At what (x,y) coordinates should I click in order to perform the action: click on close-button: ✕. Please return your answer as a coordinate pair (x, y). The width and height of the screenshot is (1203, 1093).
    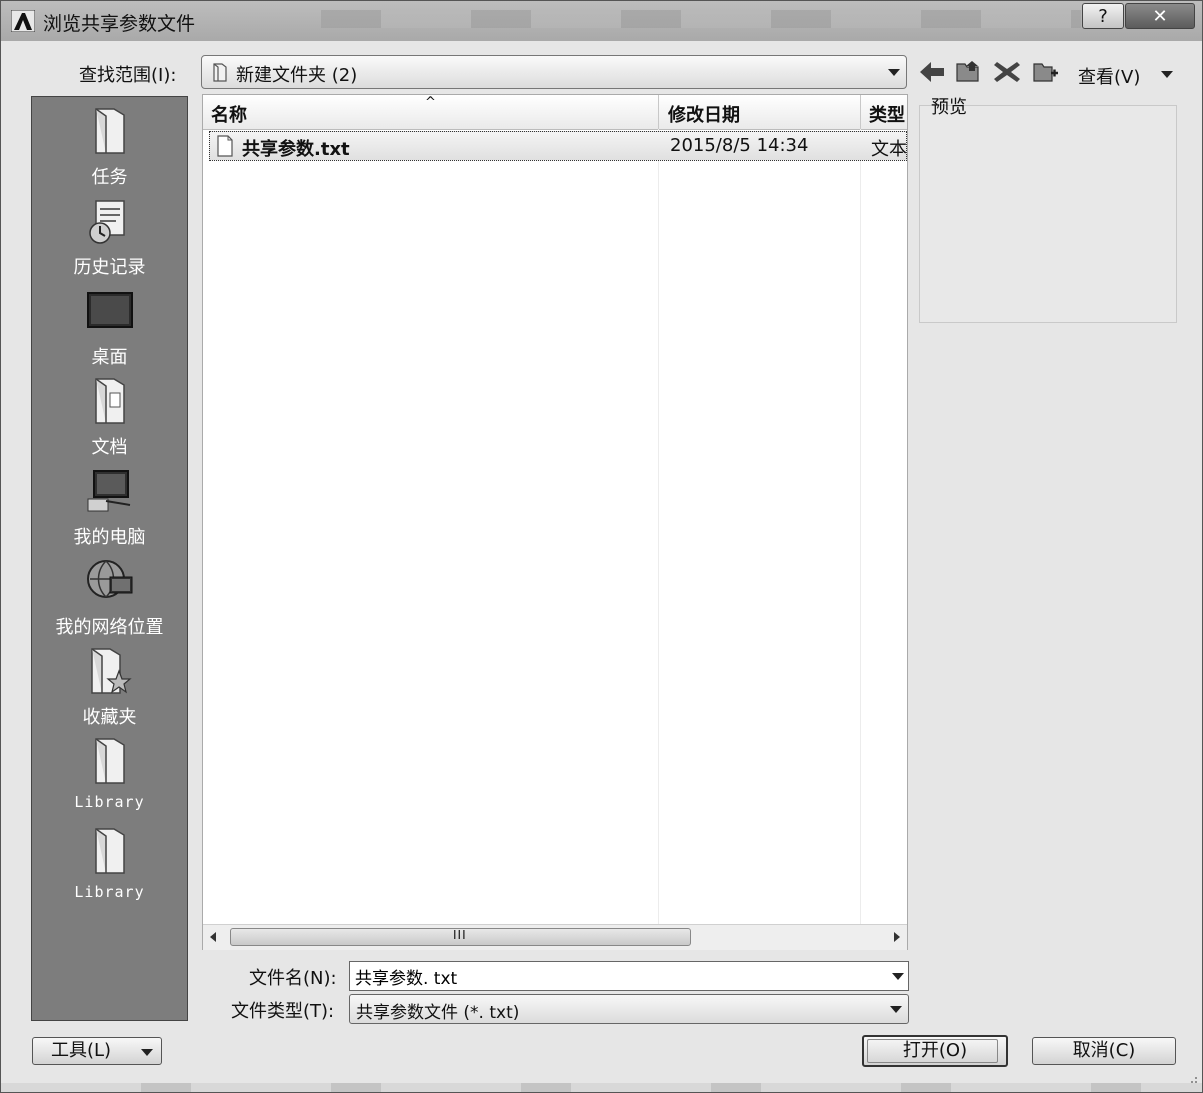
    Looking at the image, I should click on (1160, 16).